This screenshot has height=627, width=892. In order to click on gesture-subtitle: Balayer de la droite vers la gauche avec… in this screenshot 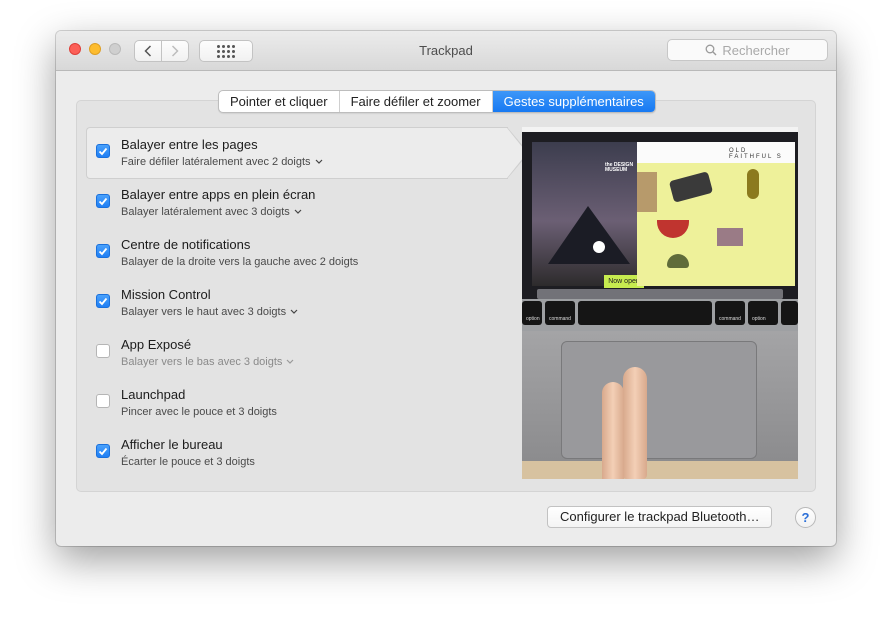, I will do `click(240, 262)`.